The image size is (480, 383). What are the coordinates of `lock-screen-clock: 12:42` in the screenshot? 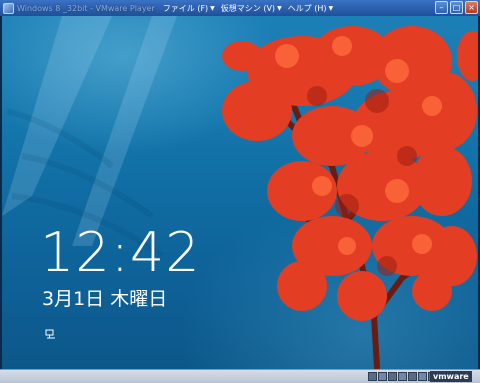 It's located at (120, 252).